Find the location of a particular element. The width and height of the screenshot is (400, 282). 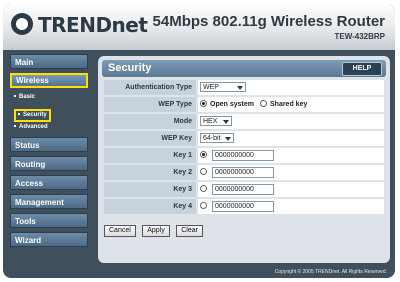

wep-key-value: 64-bit is located at coordinates (212, 138).